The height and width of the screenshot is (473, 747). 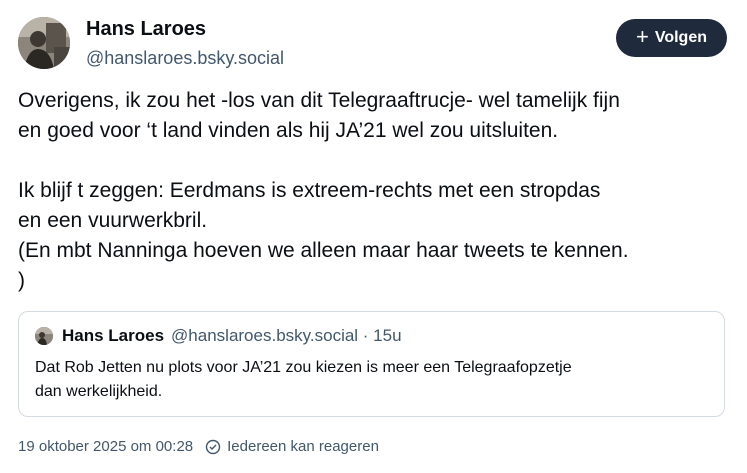 I want to click on author-handle: @hanslaroes.bsky.social, so click(x=185, y=58).